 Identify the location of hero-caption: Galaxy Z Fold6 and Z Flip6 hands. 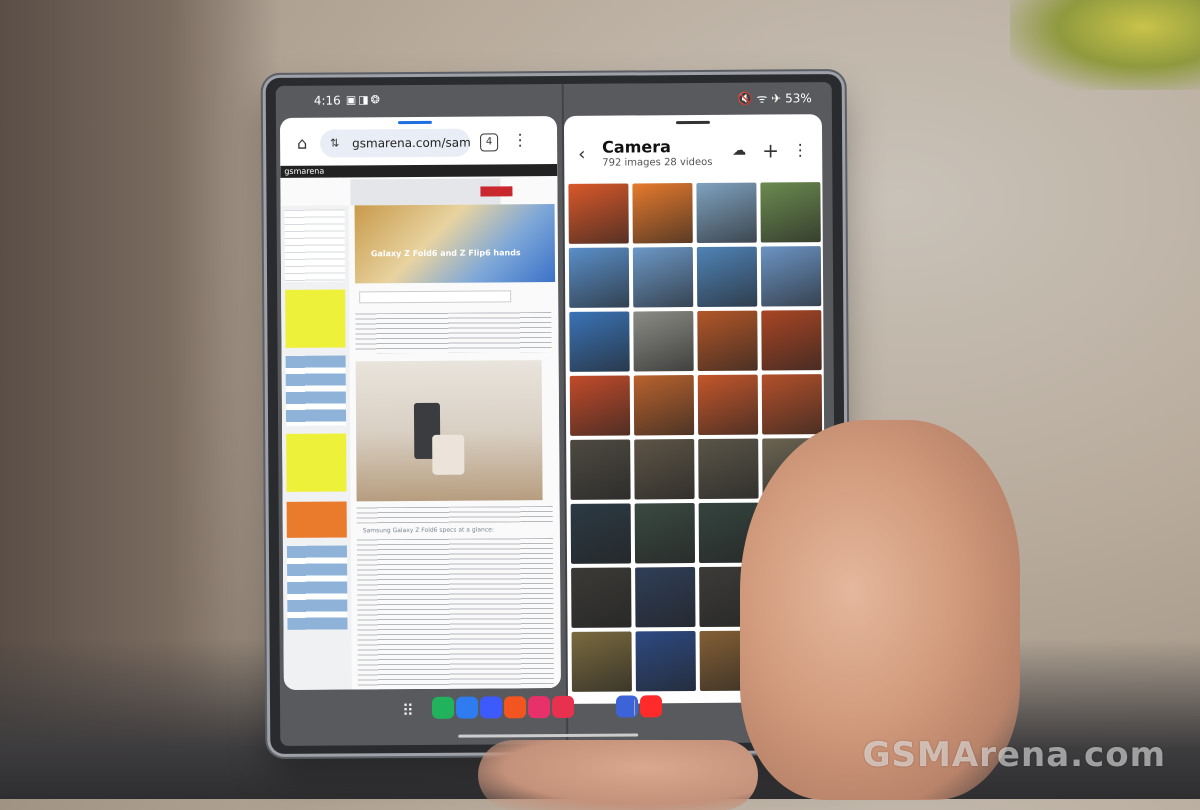
(445, 253).